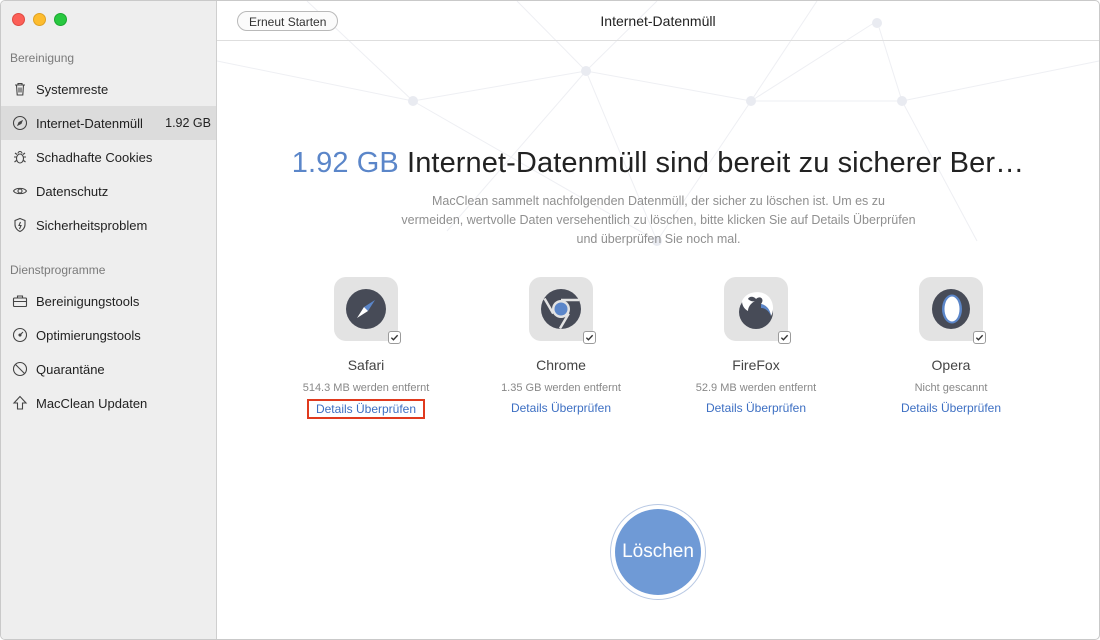 The height and width of the screenshot is (640, 1100). Describe the element at coordinates (951, 347) in the screenshot. I see `browser-card-opera: Opera Nicht gescannt Details Überprüfen` at that location.